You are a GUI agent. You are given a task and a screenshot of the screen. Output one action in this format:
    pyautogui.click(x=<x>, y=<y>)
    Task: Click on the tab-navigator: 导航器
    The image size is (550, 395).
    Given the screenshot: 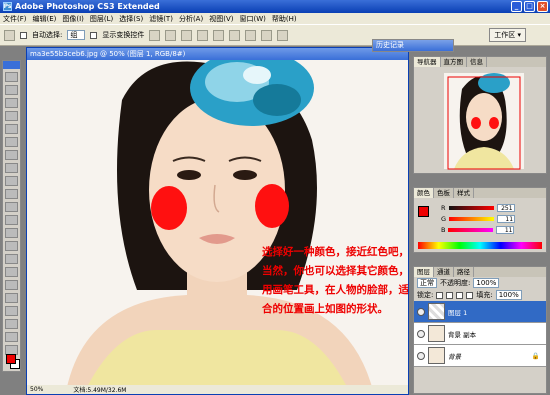 What is the action you would take?
    pyautogui.click(x=427, y=62)
    